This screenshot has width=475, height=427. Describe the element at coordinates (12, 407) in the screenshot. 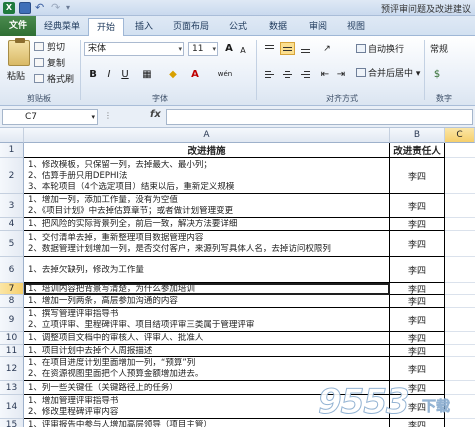

I see `row-header: 14` at that location.